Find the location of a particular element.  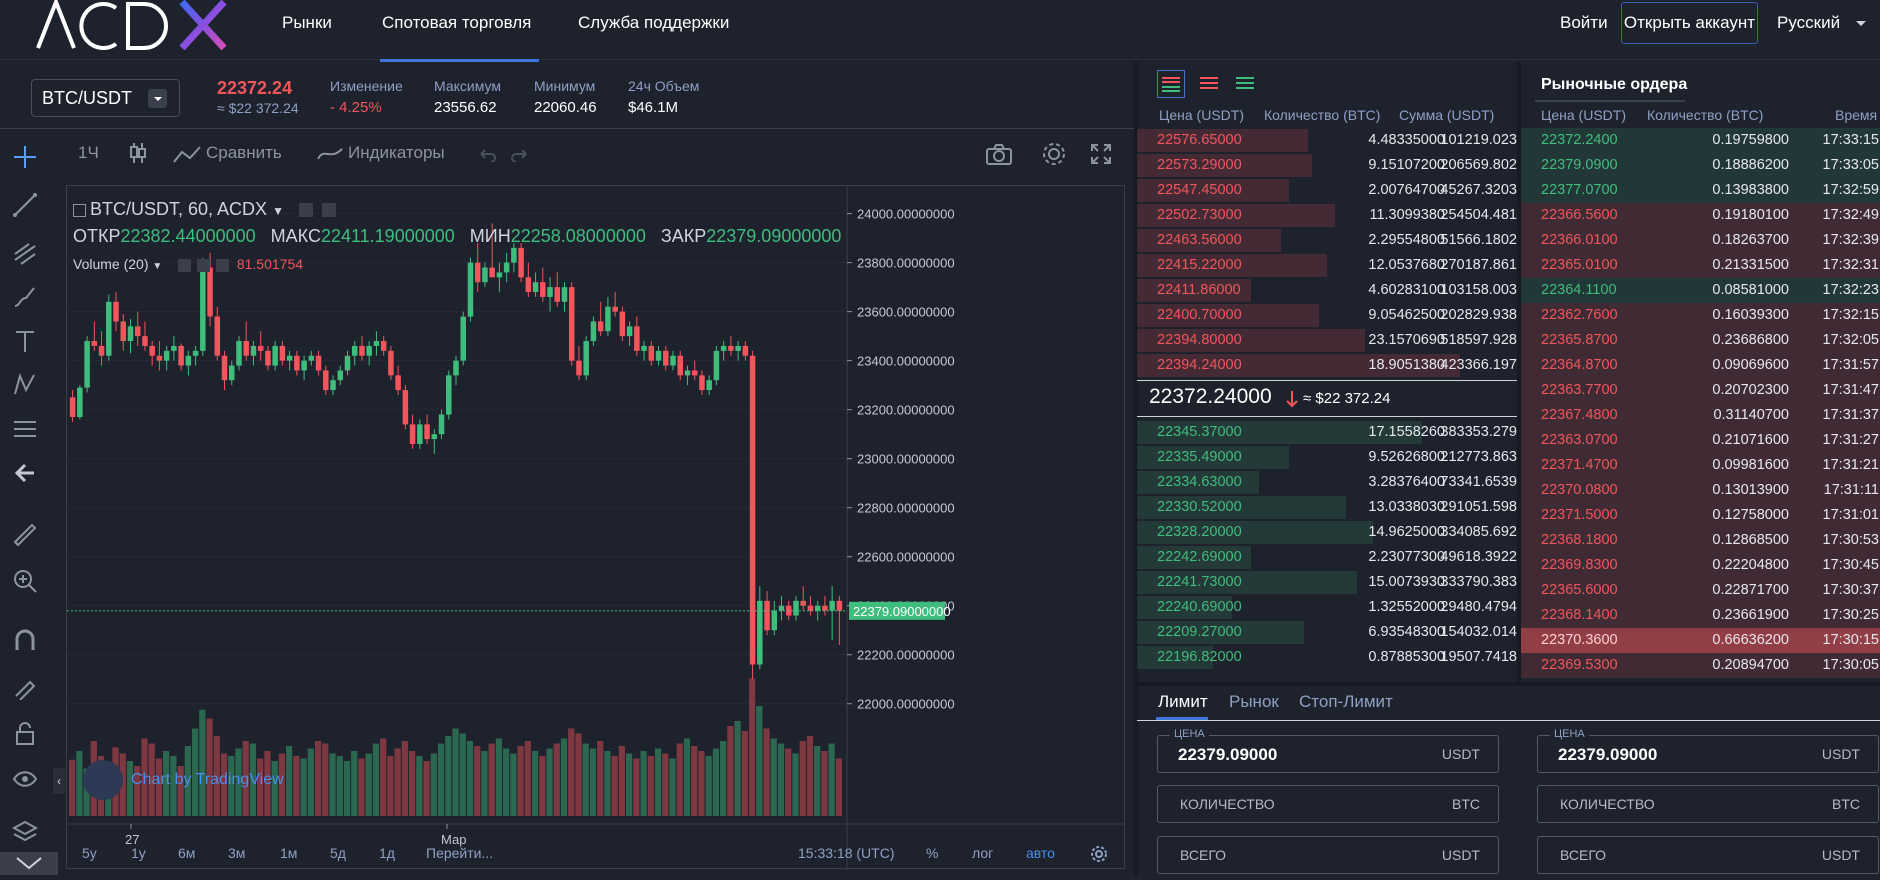

bid-row: 22209.27000 6.93548300 154032.014 is located at coordinates (1327, 632).